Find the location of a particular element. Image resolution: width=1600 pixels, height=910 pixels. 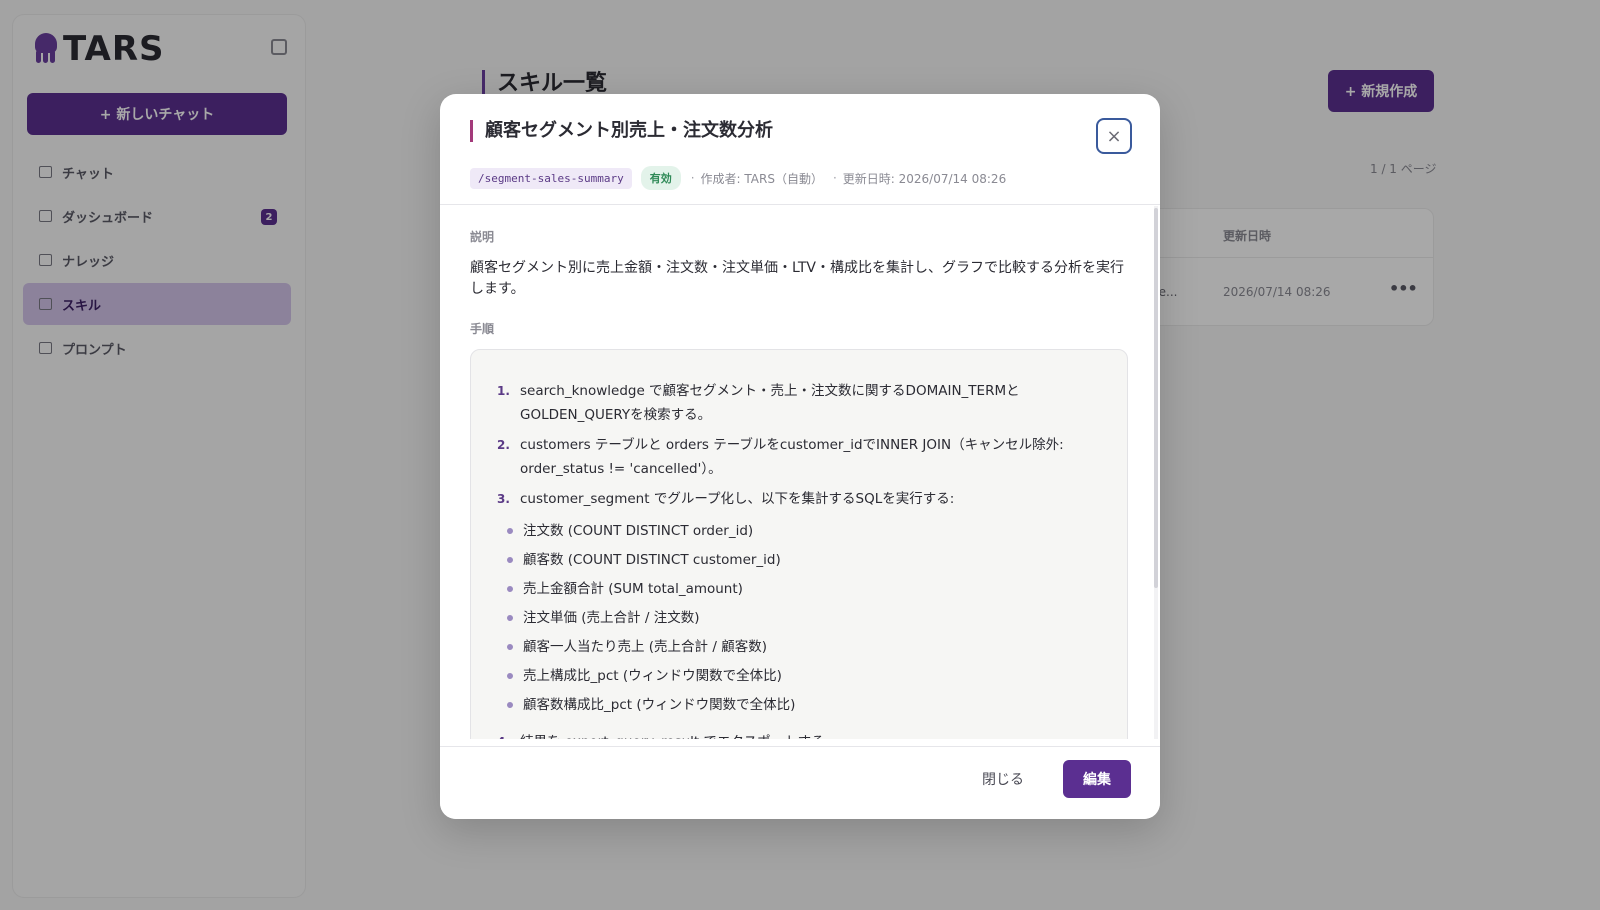

bullet-item: 顧客数構成比_pct (ウィンドウ関数で全体比) is located at coordinates (651, 705).